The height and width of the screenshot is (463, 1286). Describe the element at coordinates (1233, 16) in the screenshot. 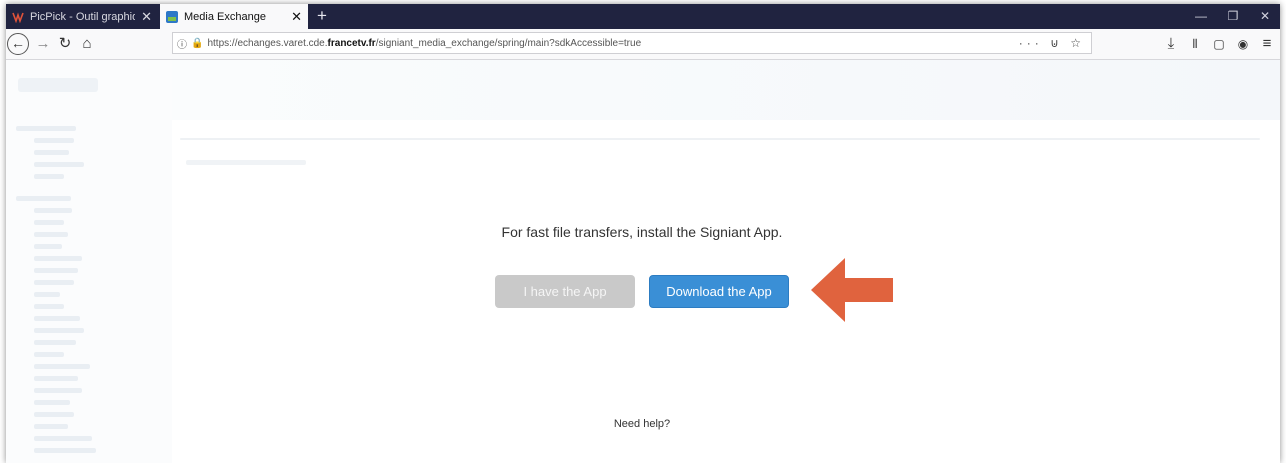

I see `restore-icon: ❐` at that location.